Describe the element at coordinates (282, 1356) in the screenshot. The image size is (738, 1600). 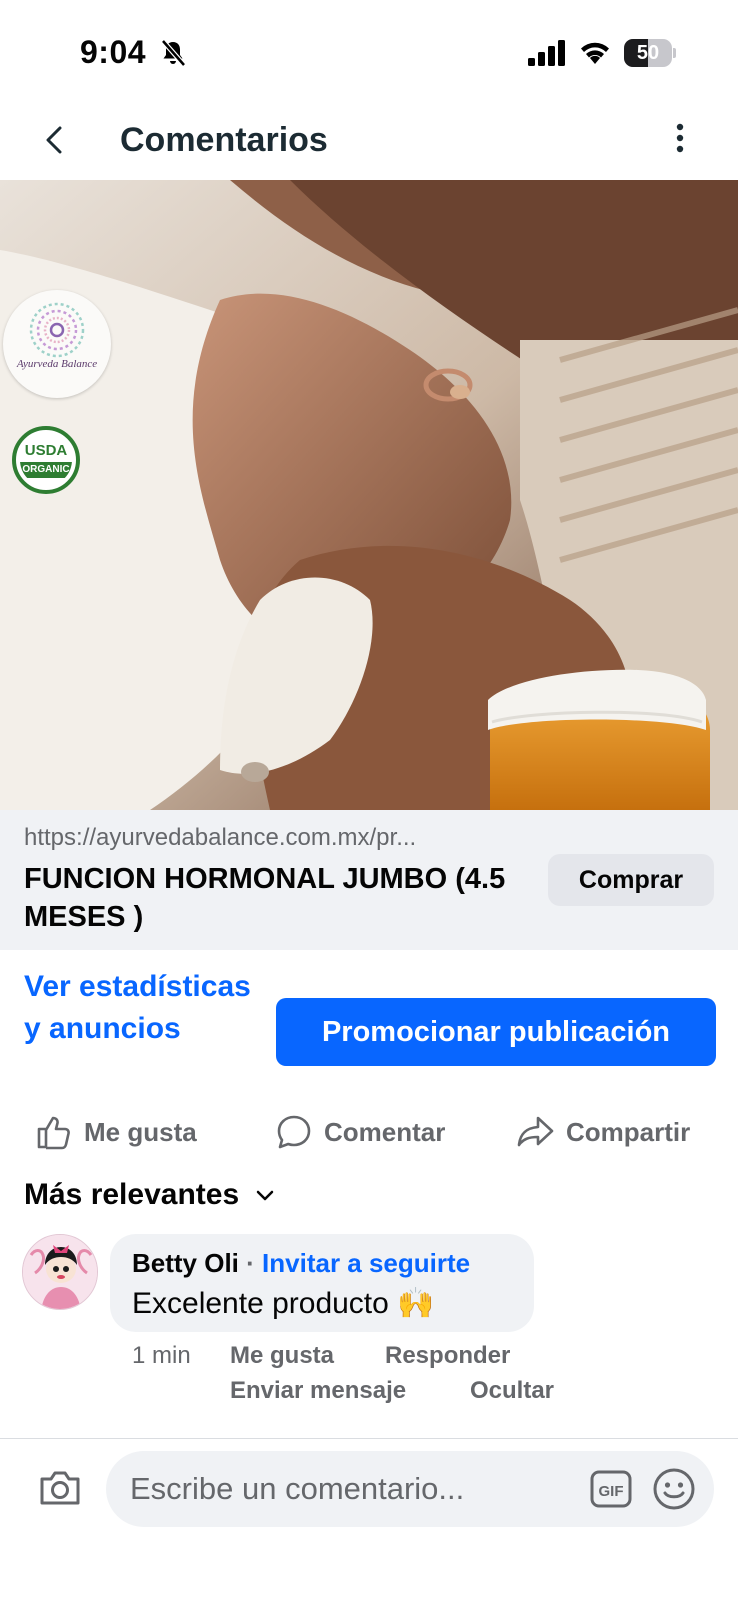
I see `comment-like-link: Me gusta` at that location.